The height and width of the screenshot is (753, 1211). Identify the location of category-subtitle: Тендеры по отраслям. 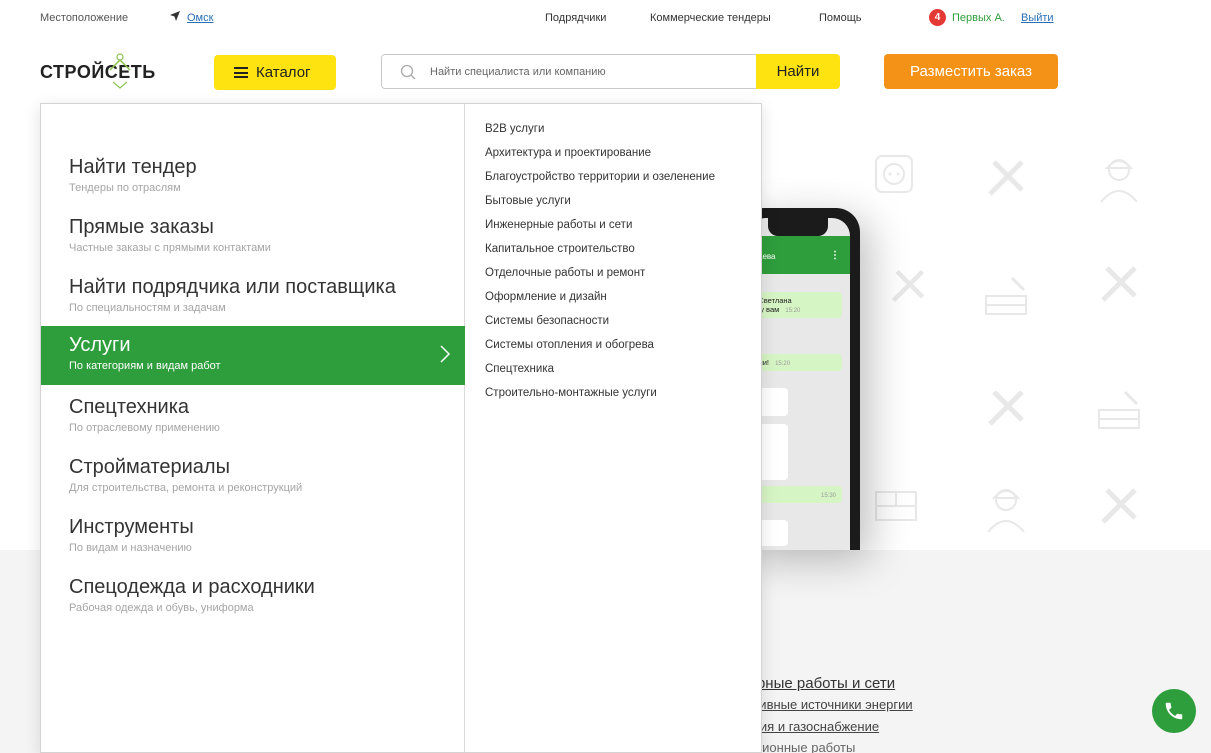
(125, 188).